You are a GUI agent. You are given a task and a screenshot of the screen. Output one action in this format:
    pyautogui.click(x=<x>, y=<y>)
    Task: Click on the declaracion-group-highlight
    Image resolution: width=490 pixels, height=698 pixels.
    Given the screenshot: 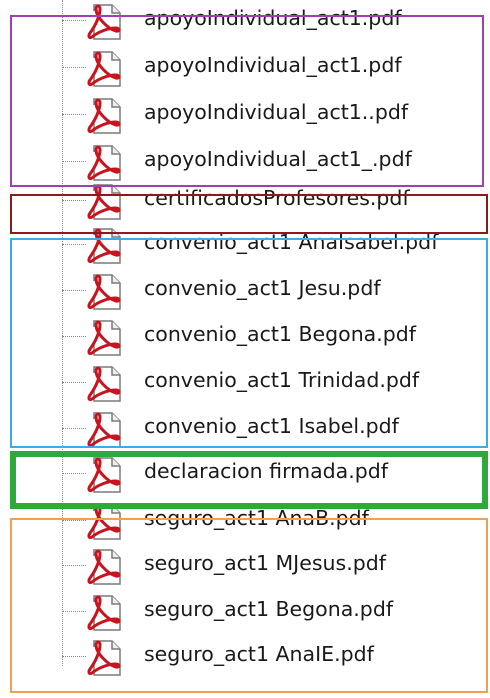 What is the action you would take?
    pyautogui.click(x=249, y=480)
    